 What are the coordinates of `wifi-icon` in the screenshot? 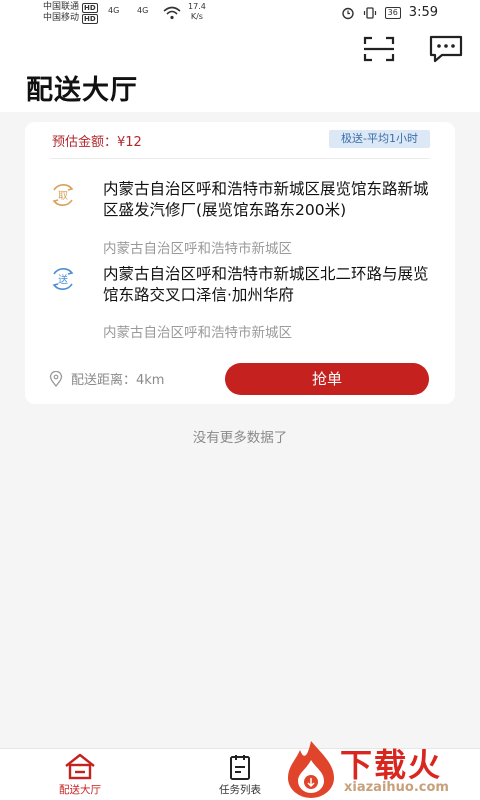 It's located at (172, 13).